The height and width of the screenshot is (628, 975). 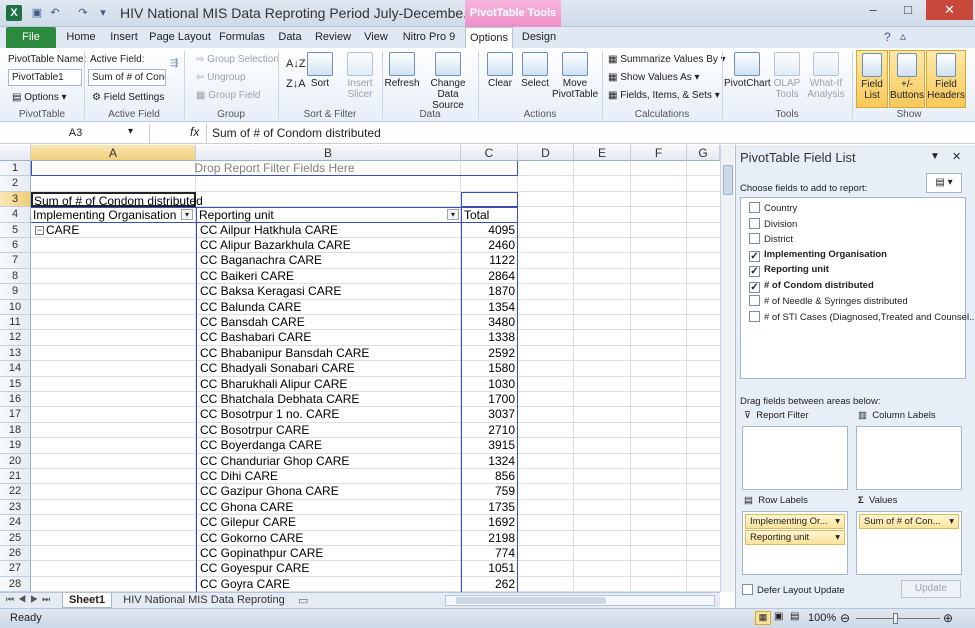 I want to click on undo-icon: ↶, so click(x=55, y=13).